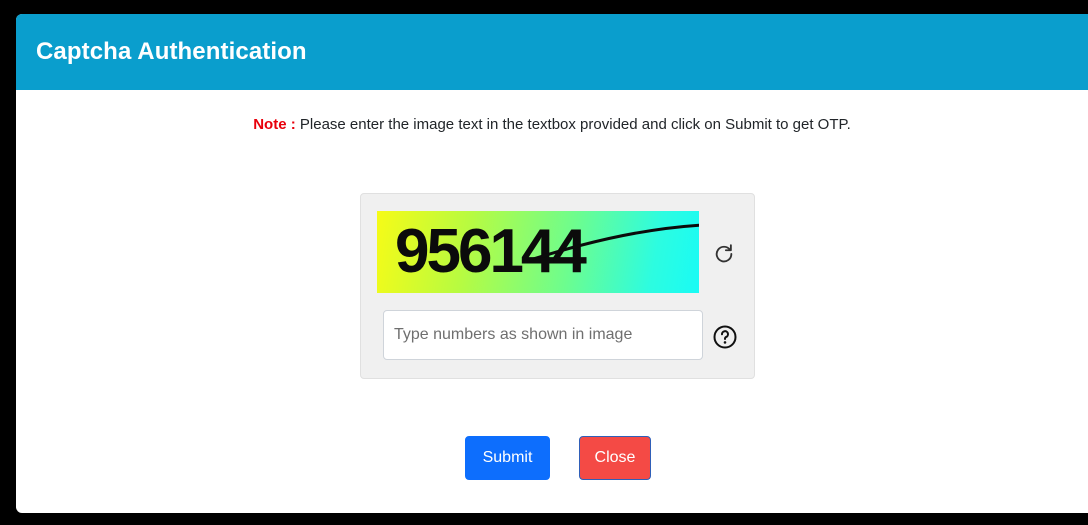 The width and height of the screenshot is (1088, 525). I want to click on question-circle-icon, so click(725, 337).